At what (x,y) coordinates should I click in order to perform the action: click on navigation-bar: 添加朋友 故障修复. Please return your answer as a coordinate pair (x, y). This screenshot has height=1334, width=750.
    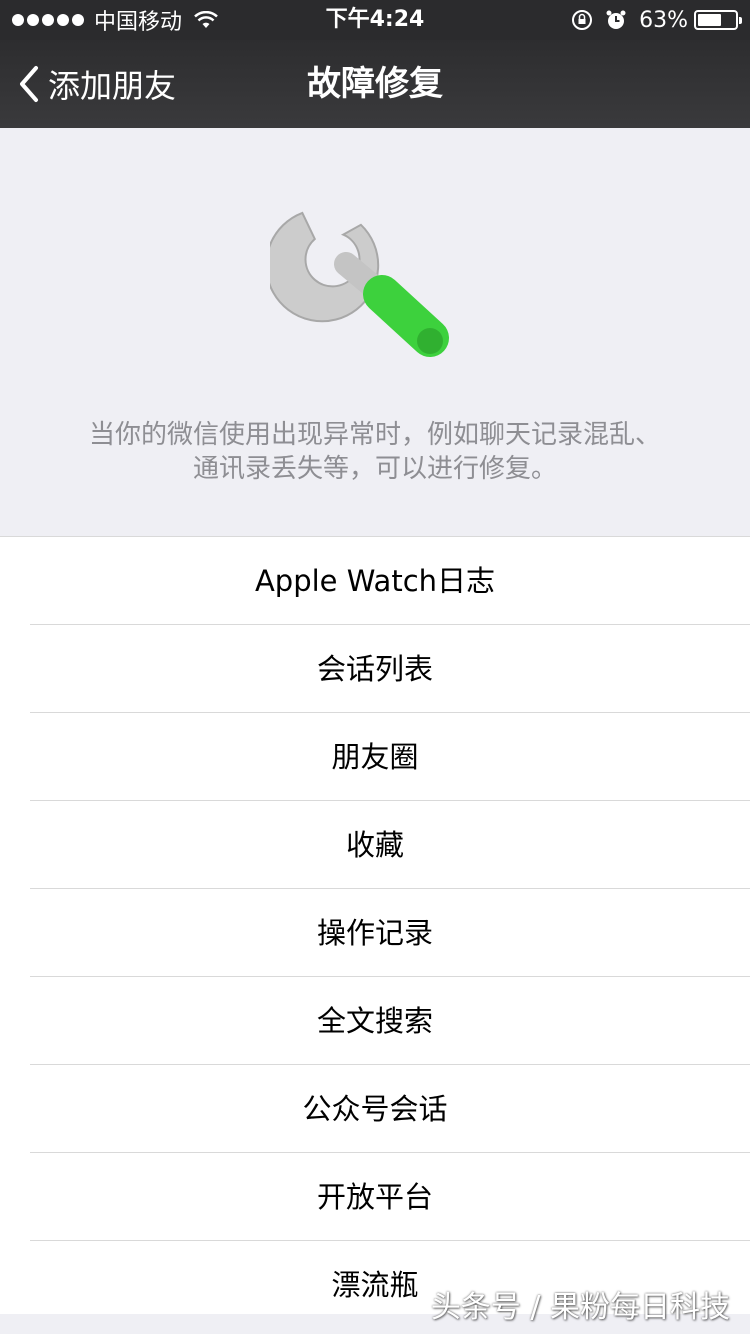
    Looking at the image, I should click on (375, 84).